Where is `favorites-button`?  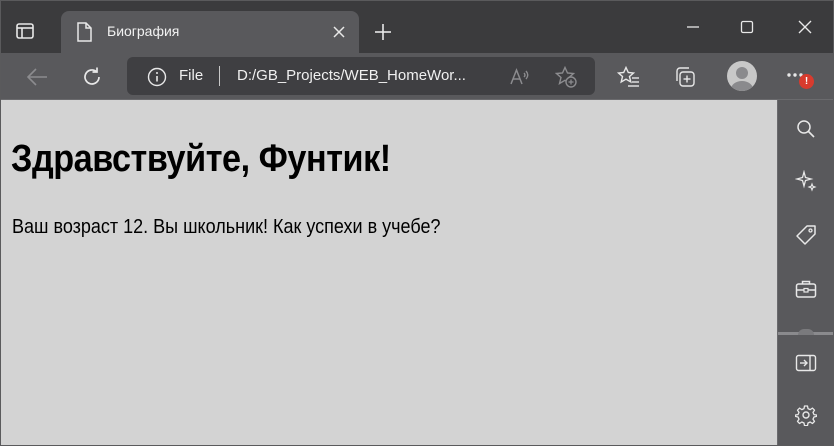
favorites-button is located at coordinates (629, 77).